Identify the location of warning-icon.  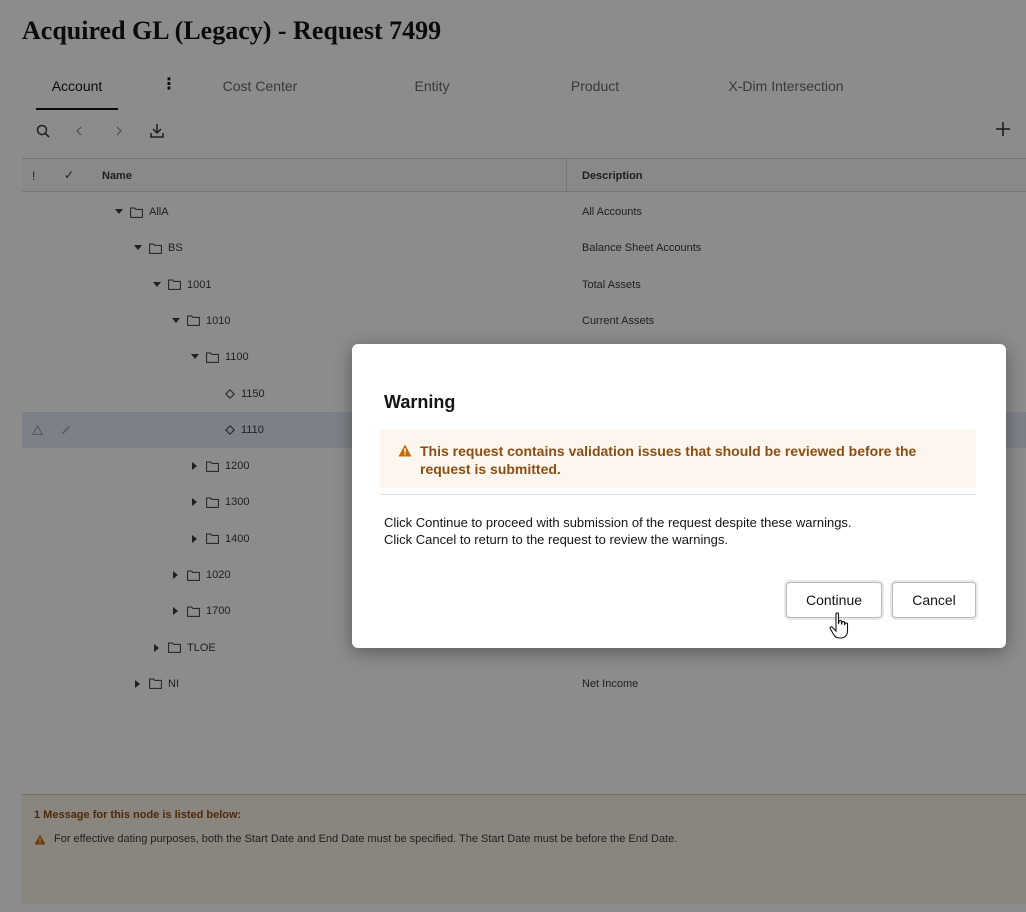
(405, 450).